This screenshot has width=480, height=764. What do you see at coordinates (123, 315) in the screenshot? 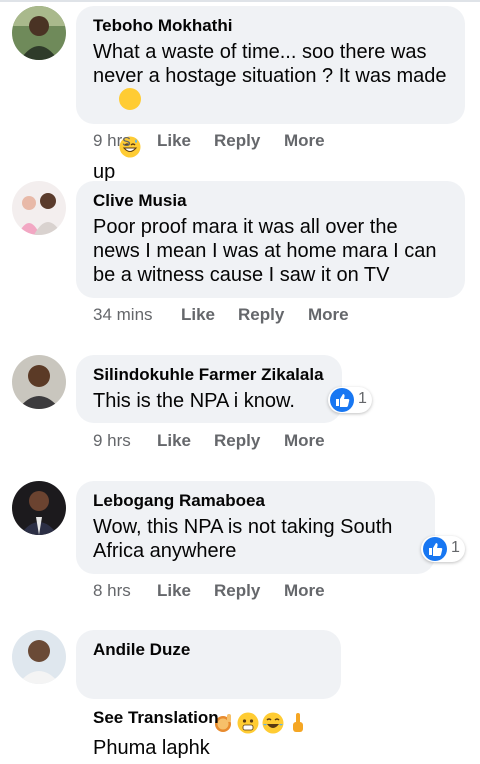
I see `timestamp: 34 mins` at bounding box center [123, 315].